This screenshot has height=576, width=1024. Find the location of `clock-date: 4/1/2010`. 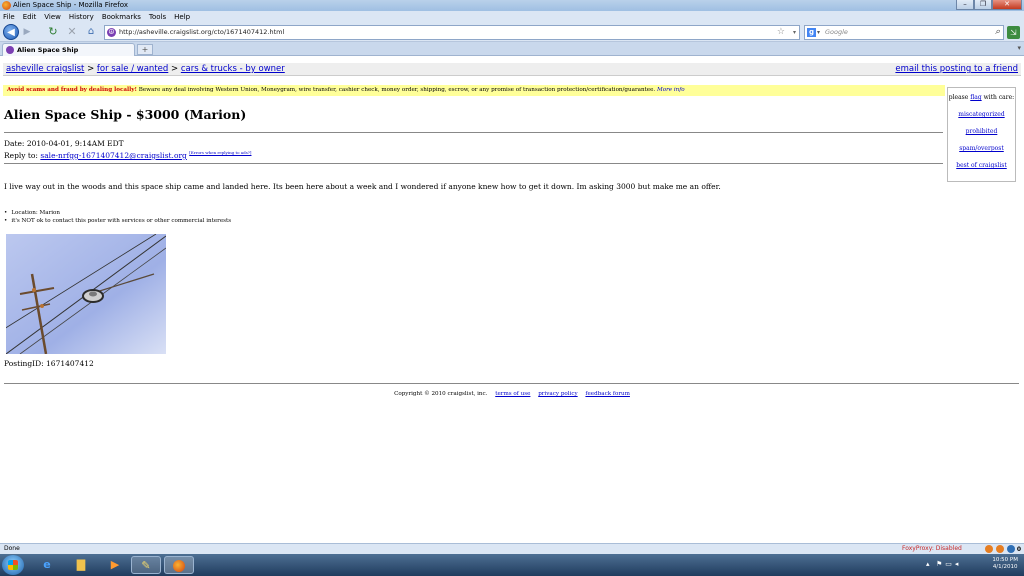

clock-date: 4/1/2010 is located at coordinates (1005, 567).